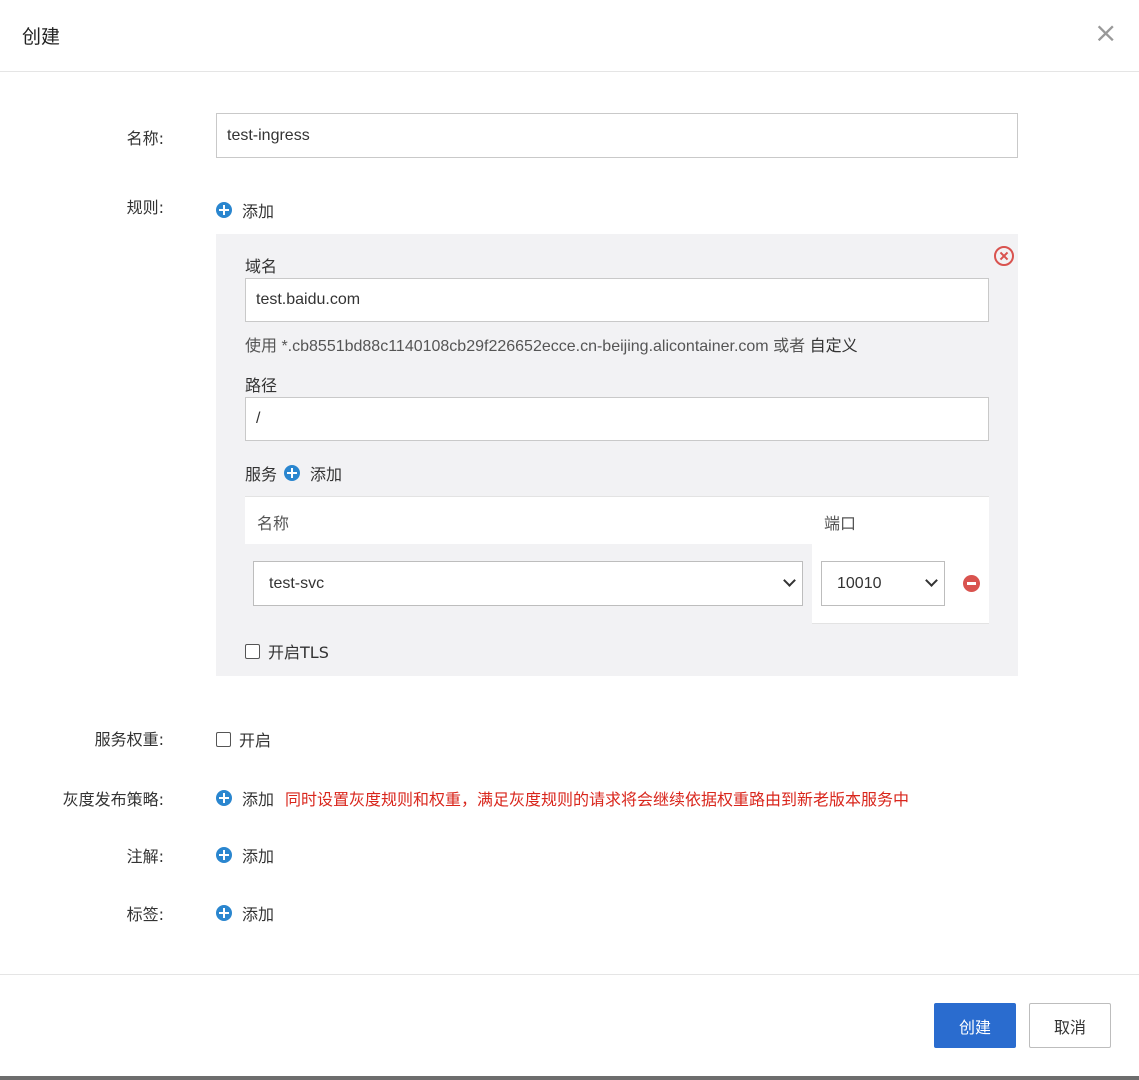  What do you see at coordinates (145, 207) in the screenshot?
I see `rules-label: 规则:` at bounding box center [145, 207].